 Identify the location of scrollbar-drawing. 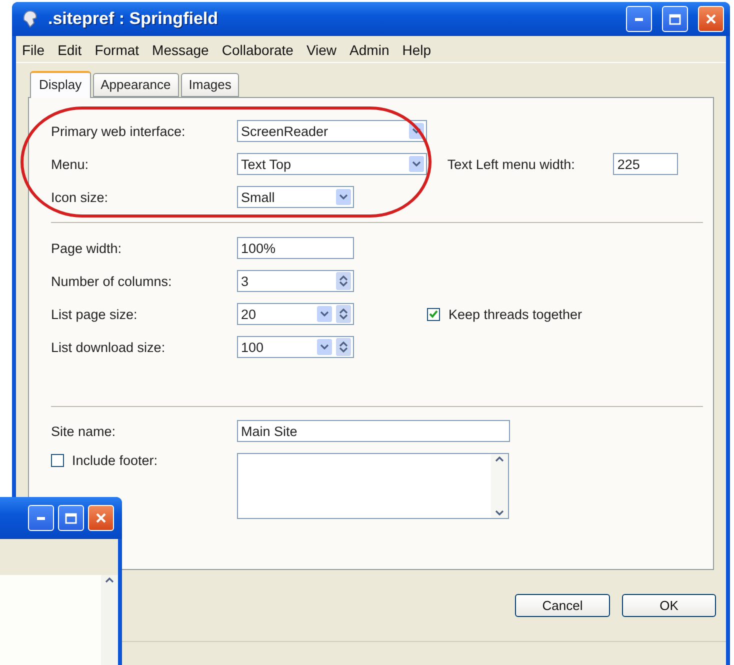
(499, 486).